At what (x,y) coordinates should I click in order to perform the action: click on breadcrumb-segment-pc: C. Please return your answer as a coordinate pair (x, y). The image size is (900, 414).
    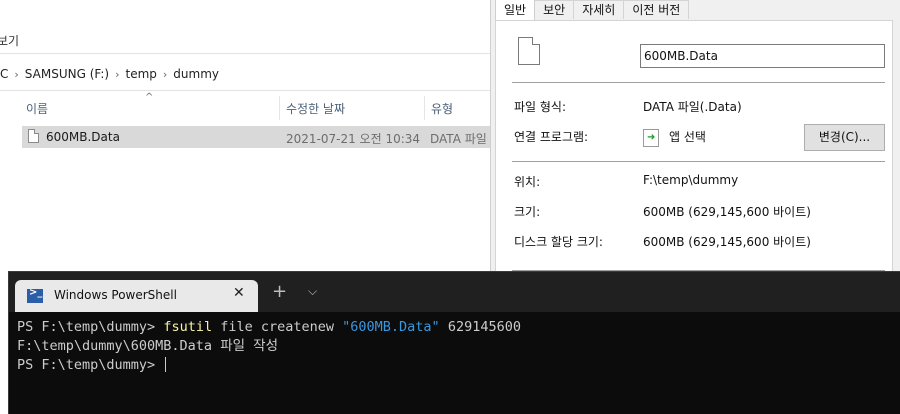
    Looking at the image, I should click on (7, 74).